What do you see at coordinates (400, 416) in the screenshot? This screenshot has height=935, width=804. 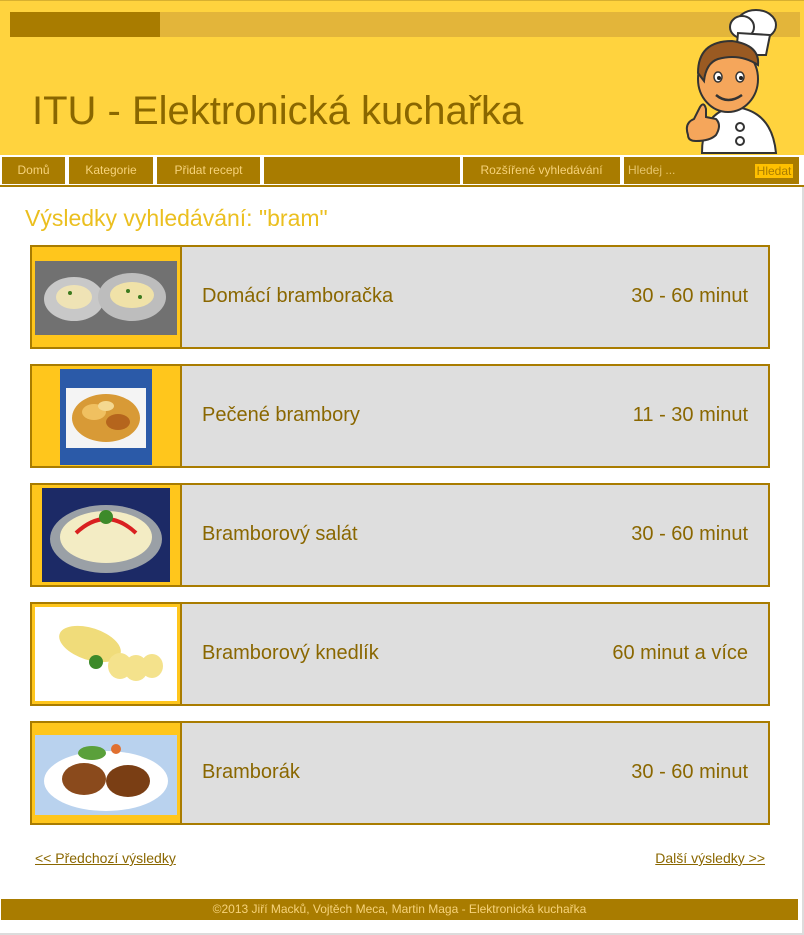 I see `result-card: Pečené brambory 11 - 30 minut` at bounding box center [400, 416].